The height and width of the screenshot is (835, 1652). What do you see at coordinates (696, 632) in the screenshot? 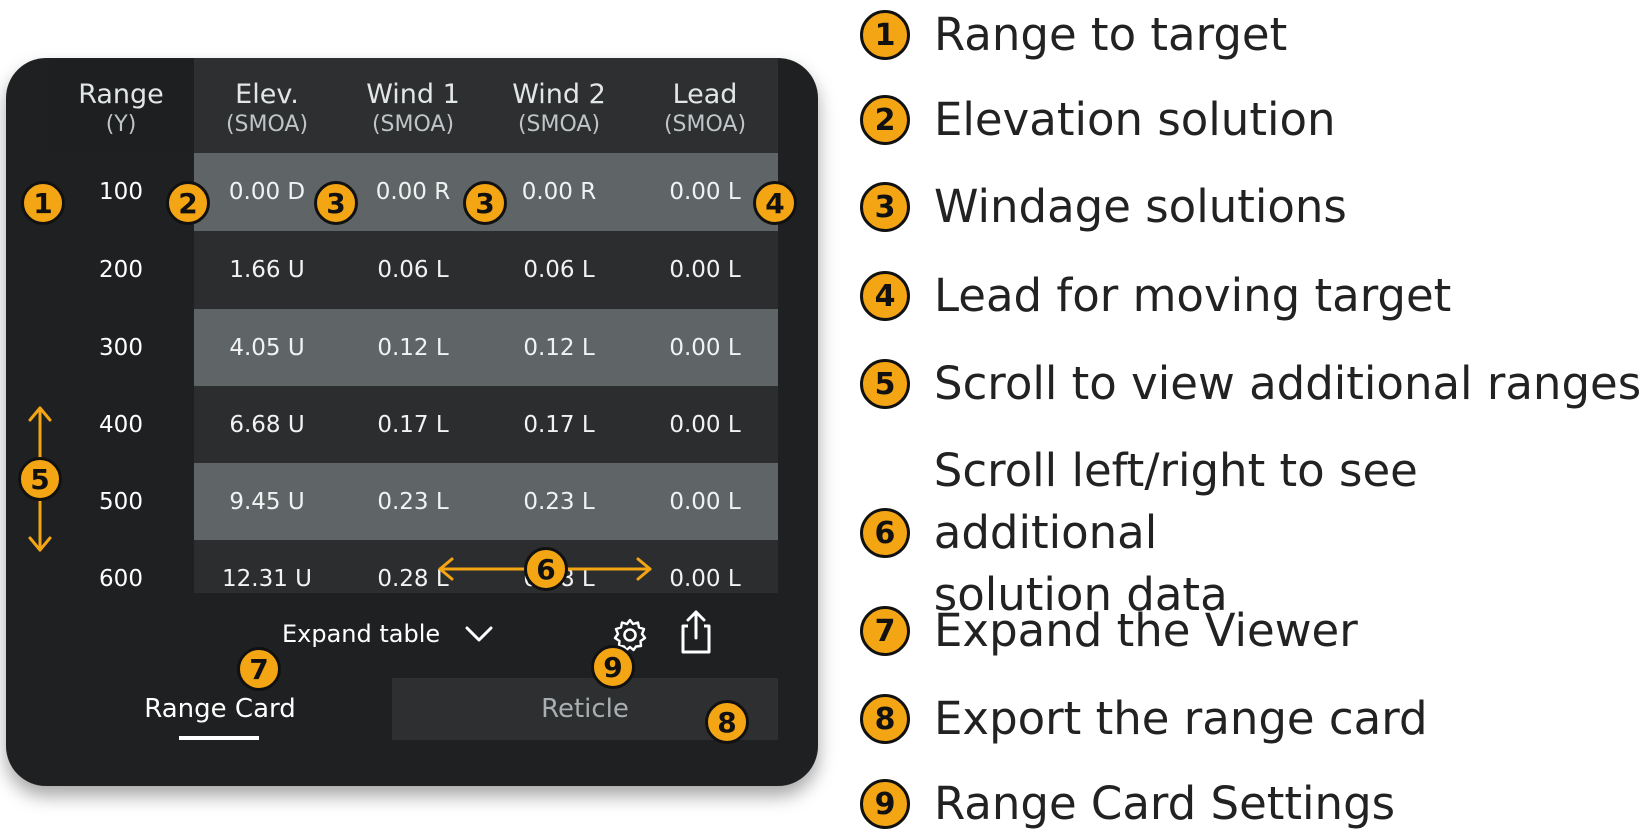
I see `share-icon` at bounding box center [696, 632].